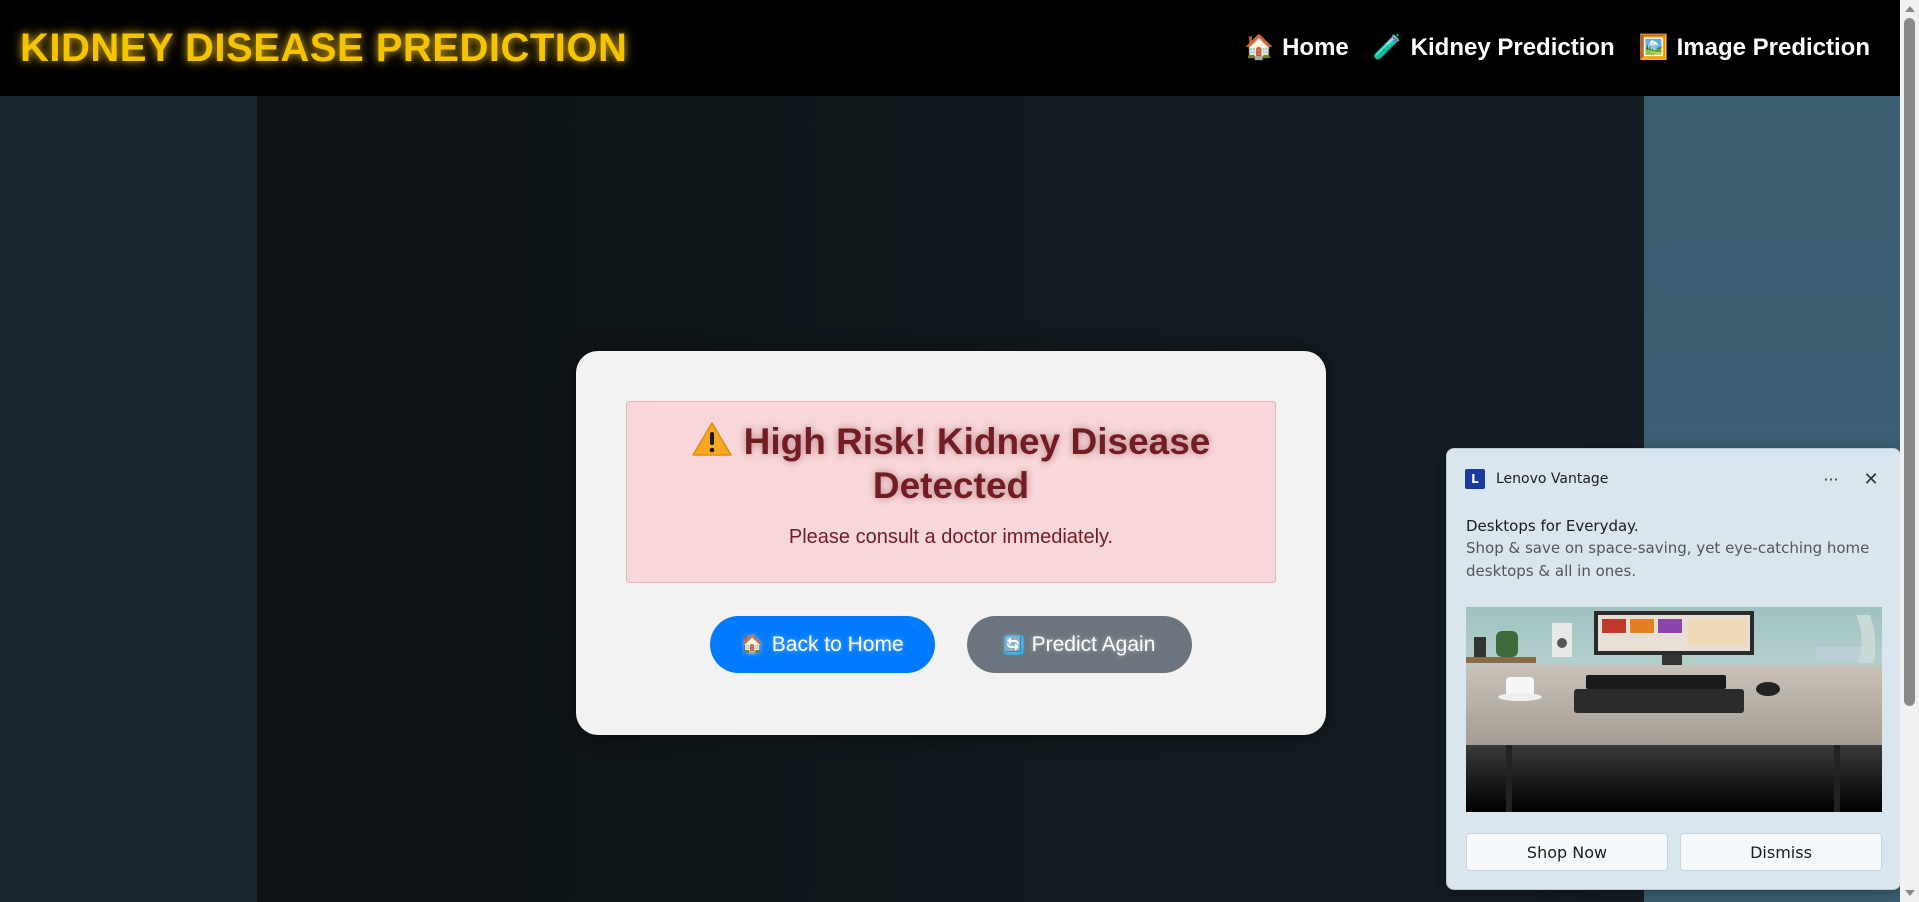 The image size is (1919, 902). Describe the element at coordinates (1552, 479) in the screenshot. I see `notification-app-name: Lenovo Vantage` at that location.